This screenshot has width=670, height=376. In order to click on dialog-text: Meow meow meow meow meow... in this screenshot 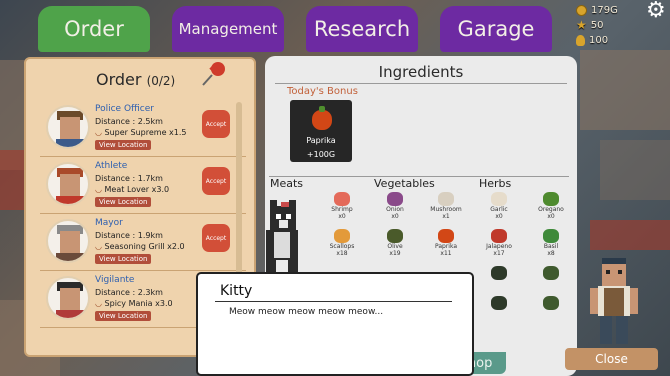, I will do `click(306, 312)`.